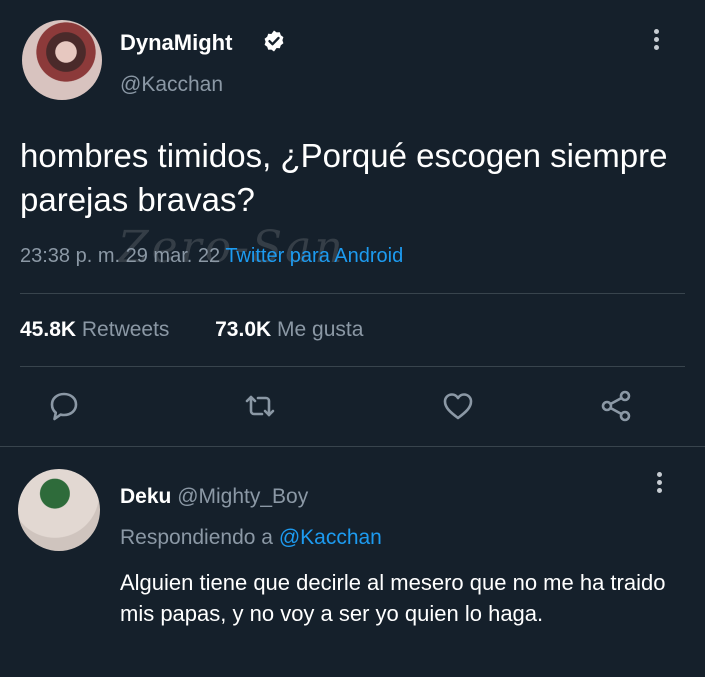 This screenshot has height=677, width=705. Describe the element at coordinates (330, 537) in the screenshot. I see `mention-link: @Kacchan` at that location.